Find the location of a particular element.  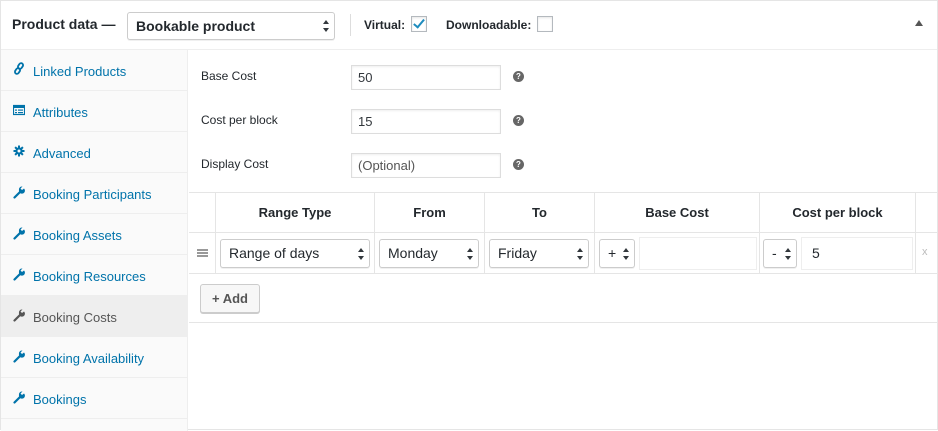

tab-label: Booking Participants is located at coordinates (92, 194).